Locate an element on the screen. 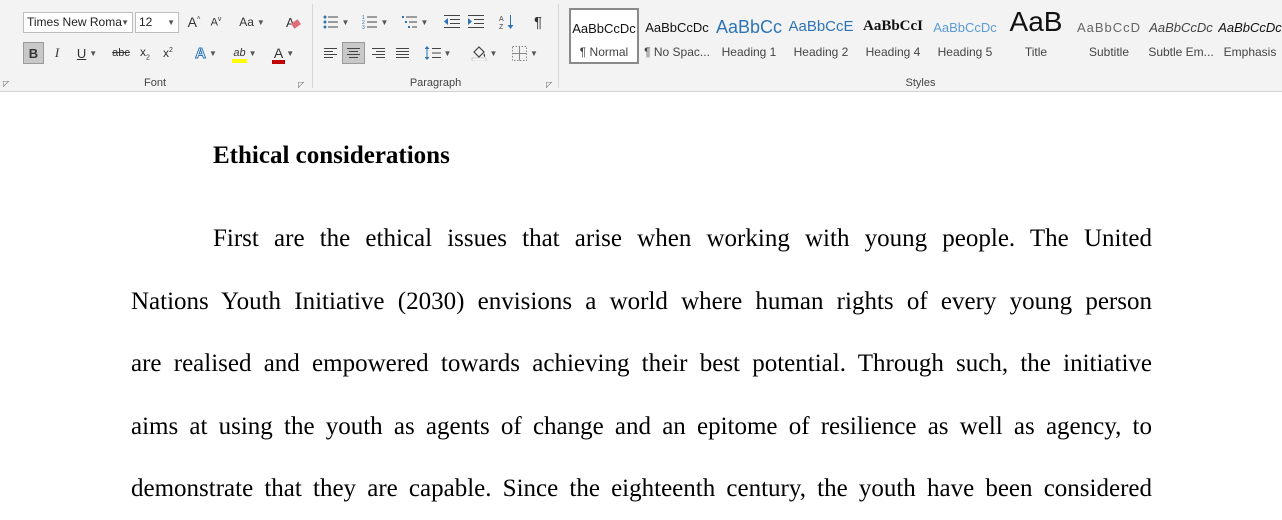  bullets-icon is located at coordinates (330, 22).